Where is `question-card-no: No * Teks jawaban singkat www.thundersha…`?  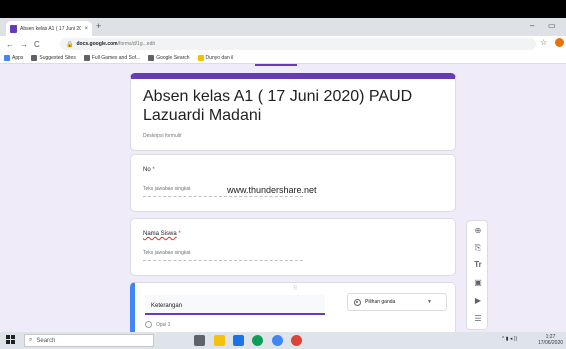 question-card-no: No * Teks jawaban singkat www.thundersha… is located at coordinates (293, 183).